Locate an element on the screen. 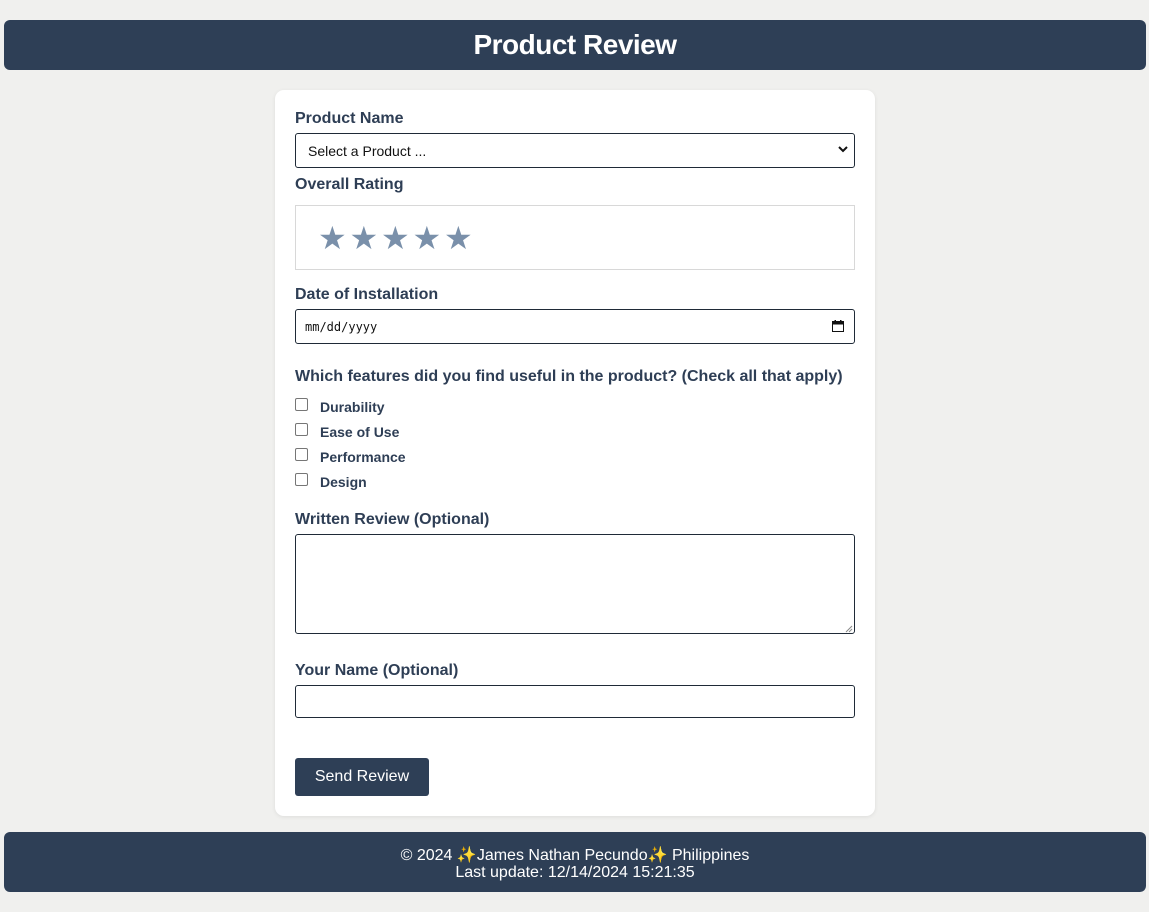 Image resolution: width=1149 pixels, height=912 pixels. page-title: Product Review is located at coordinates (575, 44).